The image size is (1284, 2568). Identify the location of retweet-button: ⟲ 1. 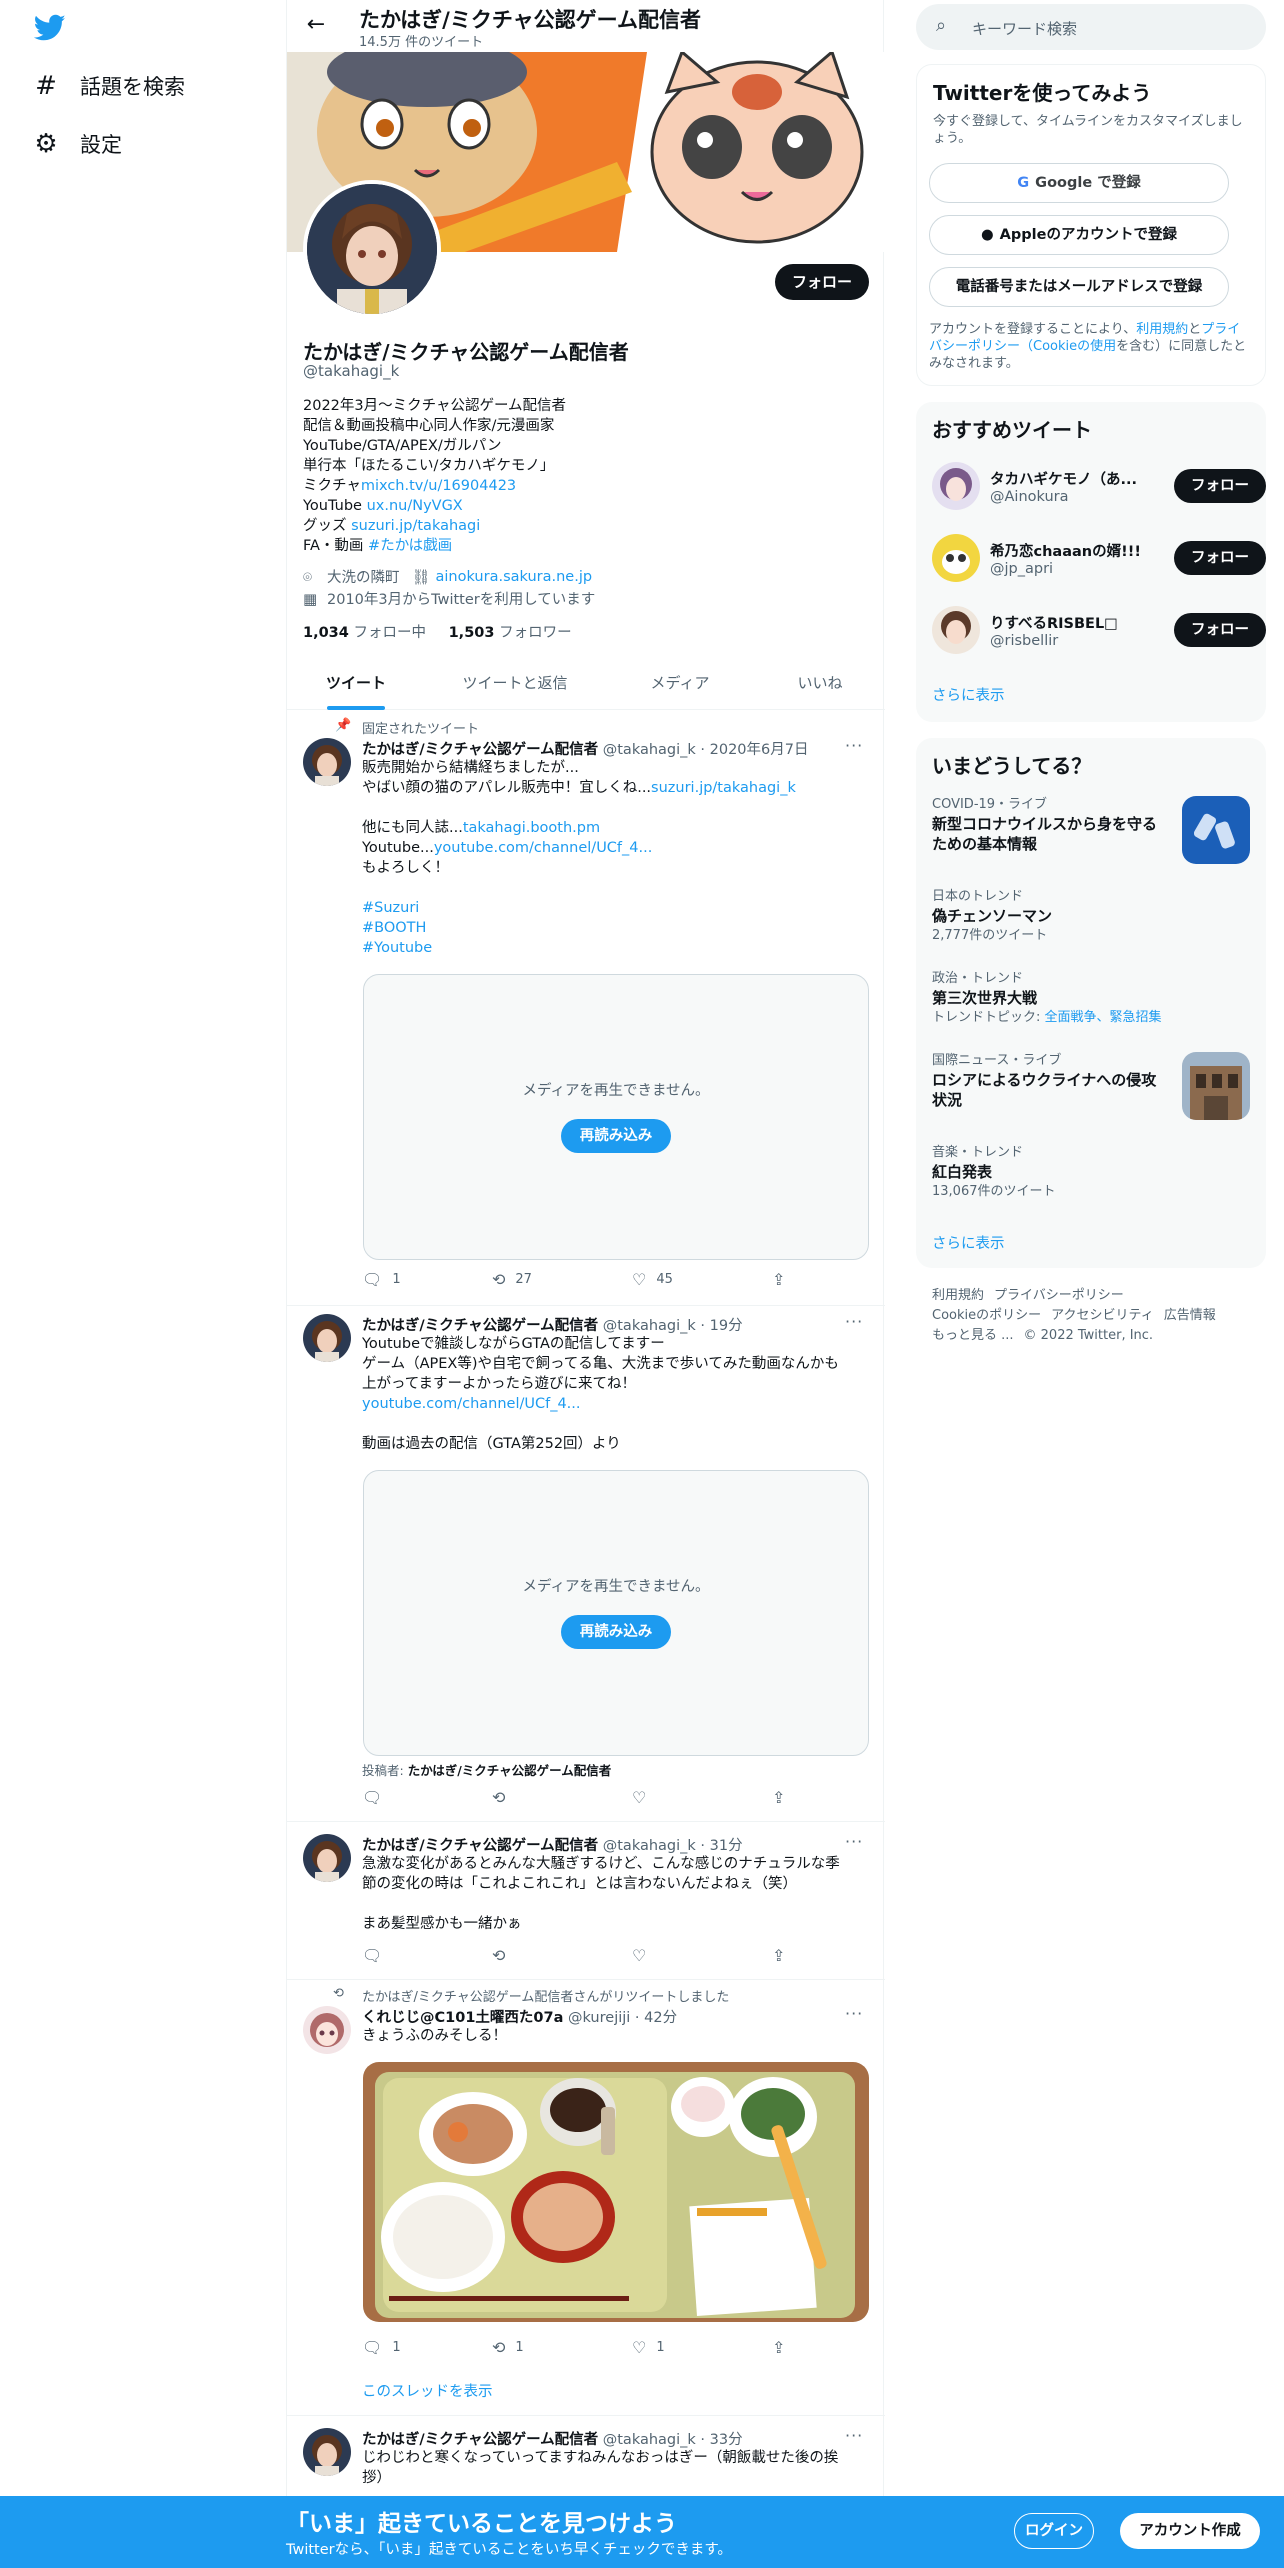
(508, 2347).